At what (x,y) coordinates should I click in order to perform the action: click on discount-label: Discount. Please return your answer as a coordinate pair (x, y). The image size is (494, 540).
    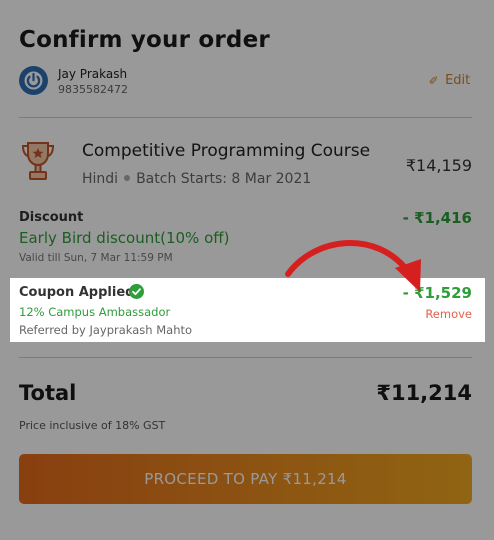
    Looking at the image, I should click on (51, 217).